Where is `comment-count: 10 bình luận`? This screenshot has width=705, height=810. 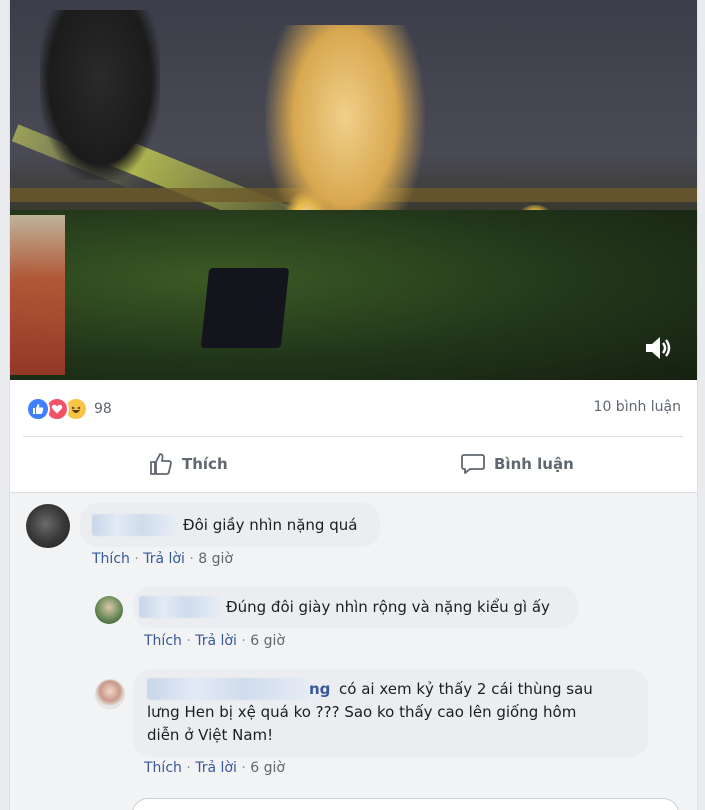
comment-count: 10 bình luận is located at coordinates (637, 407).